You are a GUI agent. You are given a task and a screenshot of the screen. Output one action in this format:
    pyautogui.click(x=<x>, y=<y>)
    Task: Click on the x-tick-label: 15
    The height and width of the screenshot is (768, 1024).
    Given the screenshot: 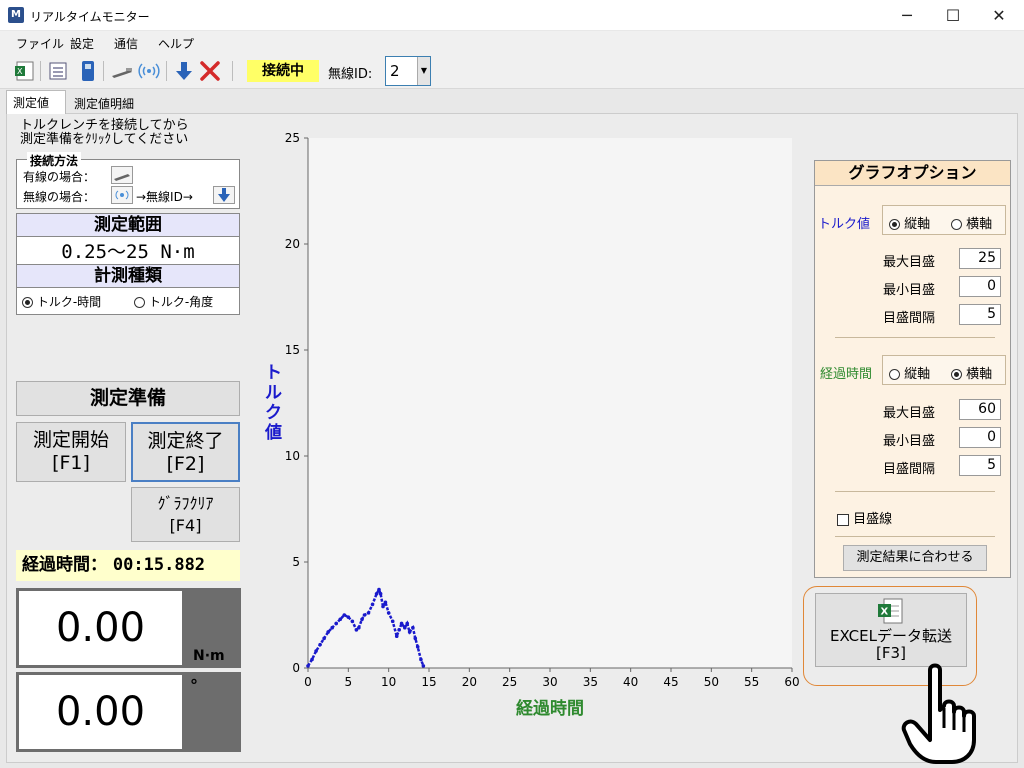 What is the action you would take?
    pyautogui.click(x=428, y=682)
    